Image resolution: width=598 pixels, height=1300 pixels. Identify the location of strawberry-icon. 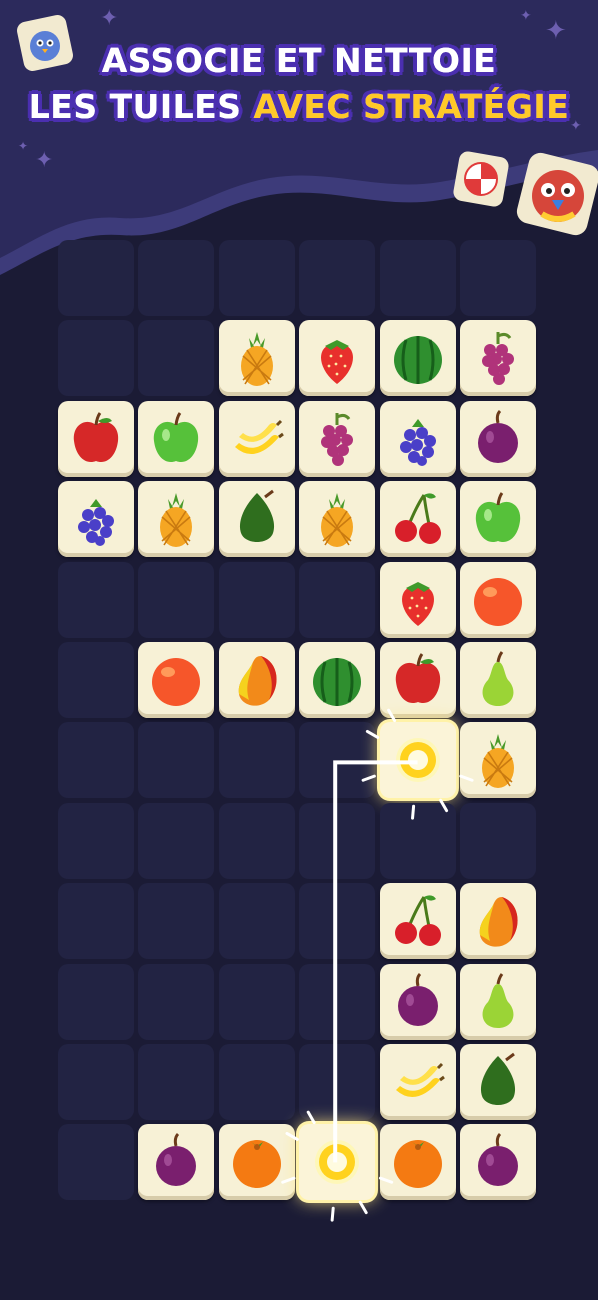
(337, 362).